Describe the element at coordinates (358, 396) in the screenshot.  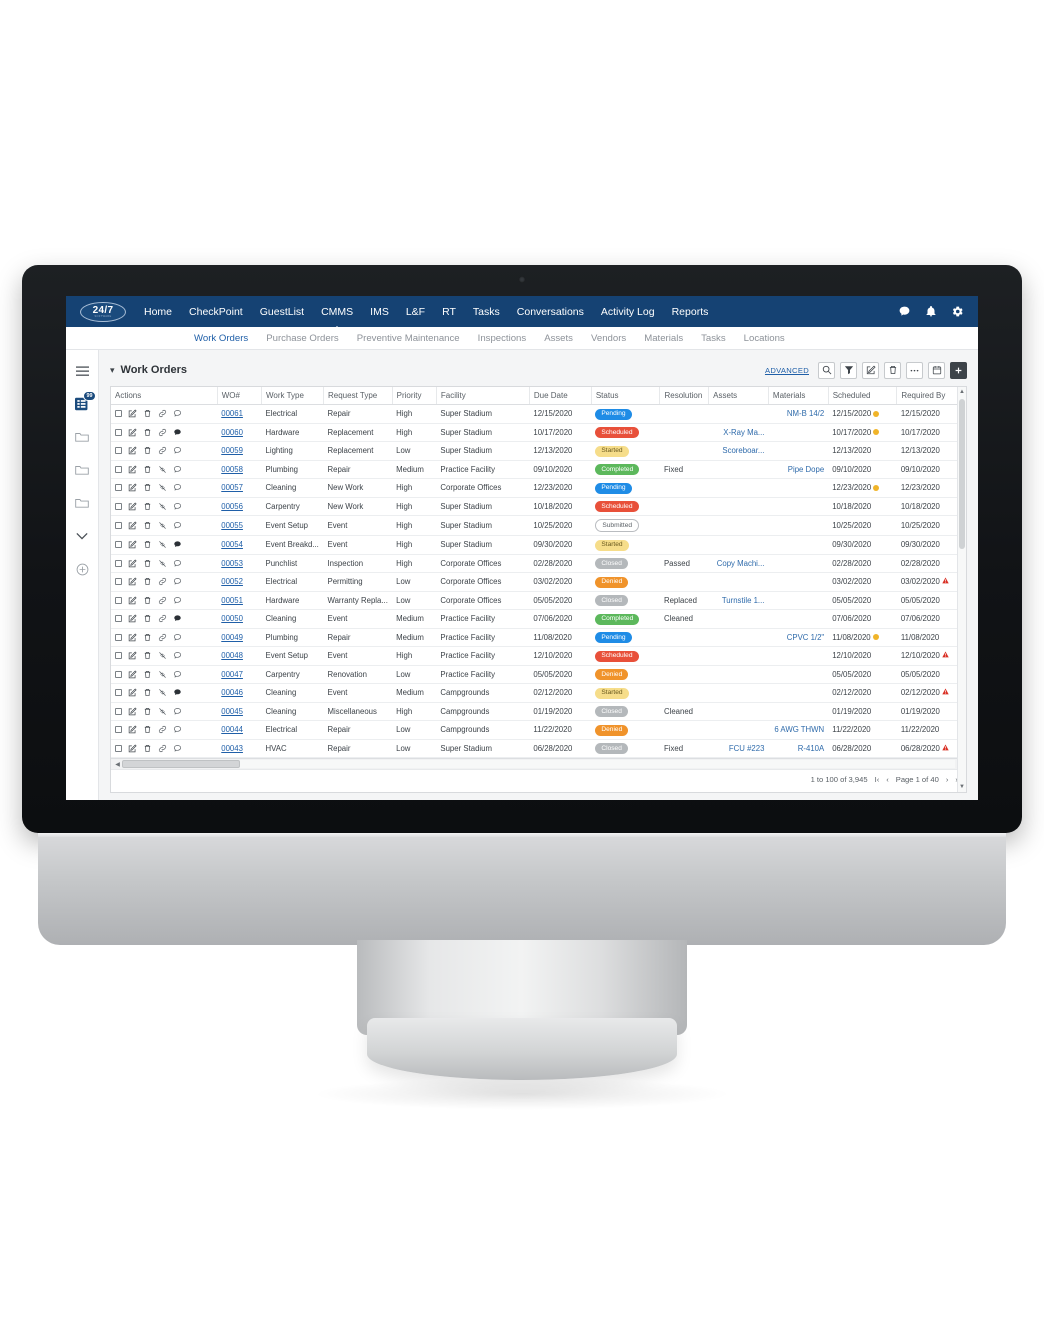
I see `column-header-request-type: Request Type` at that location.